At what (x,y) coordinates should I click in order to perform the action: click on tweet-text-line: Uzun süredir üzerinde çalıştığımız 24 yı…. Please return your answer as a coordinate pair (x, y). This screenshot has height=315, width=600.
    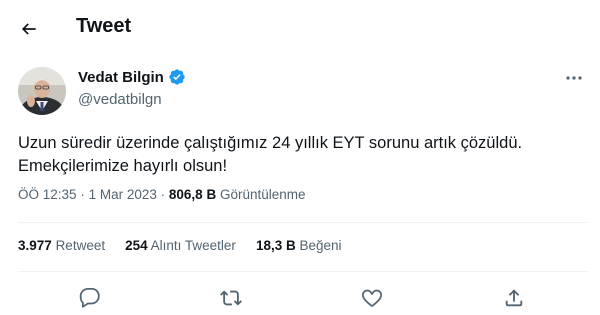
    Looking at the image, I should click on (270, 143).